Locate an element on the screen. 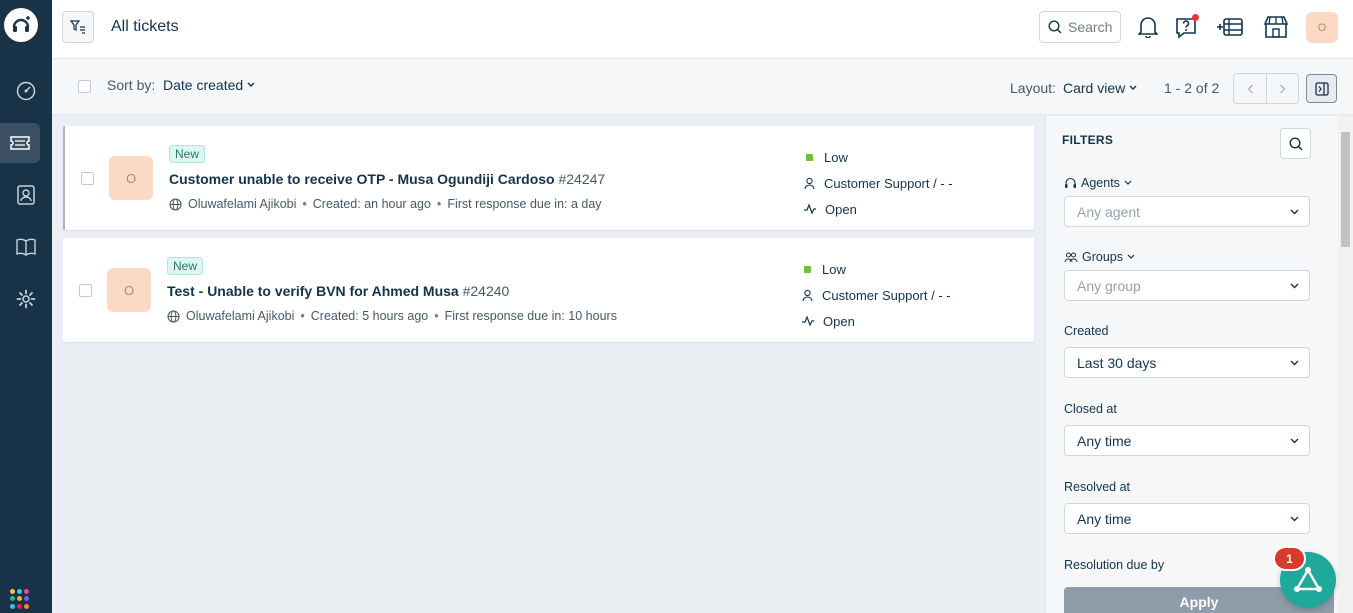 Image resolution: width=1353 pixels, height=613 pixels. created-select: Last 30 days is located at coordinates (1187, 362).